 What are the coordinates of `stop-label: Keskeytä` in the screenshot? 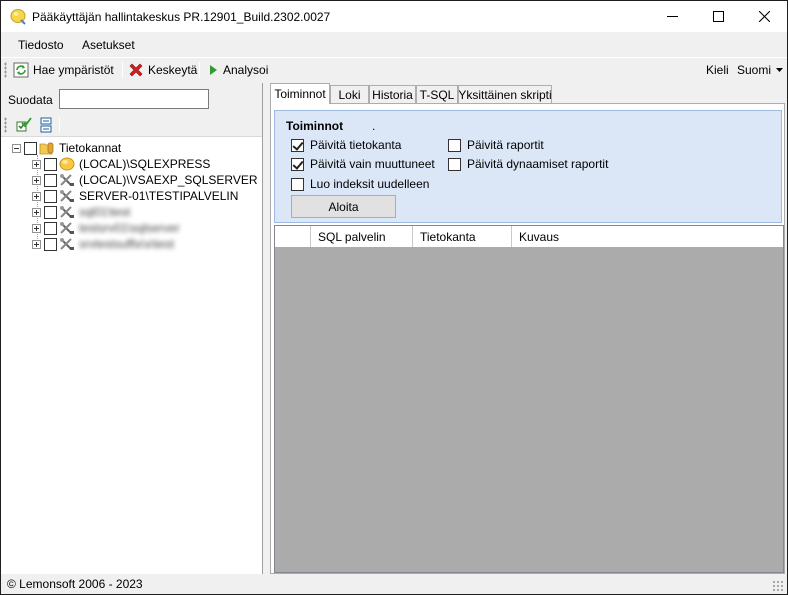 It's located at (173, 70).